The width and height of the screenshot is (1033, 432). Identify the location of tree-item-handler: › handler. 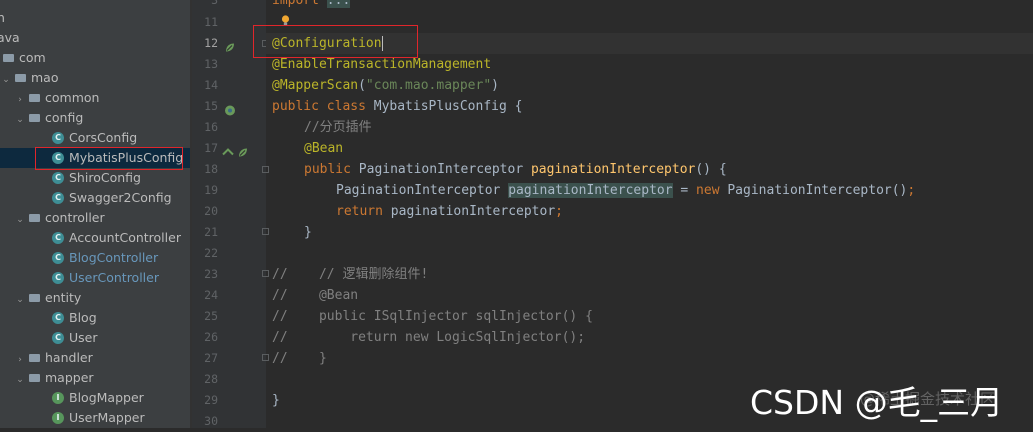
(53, 358).